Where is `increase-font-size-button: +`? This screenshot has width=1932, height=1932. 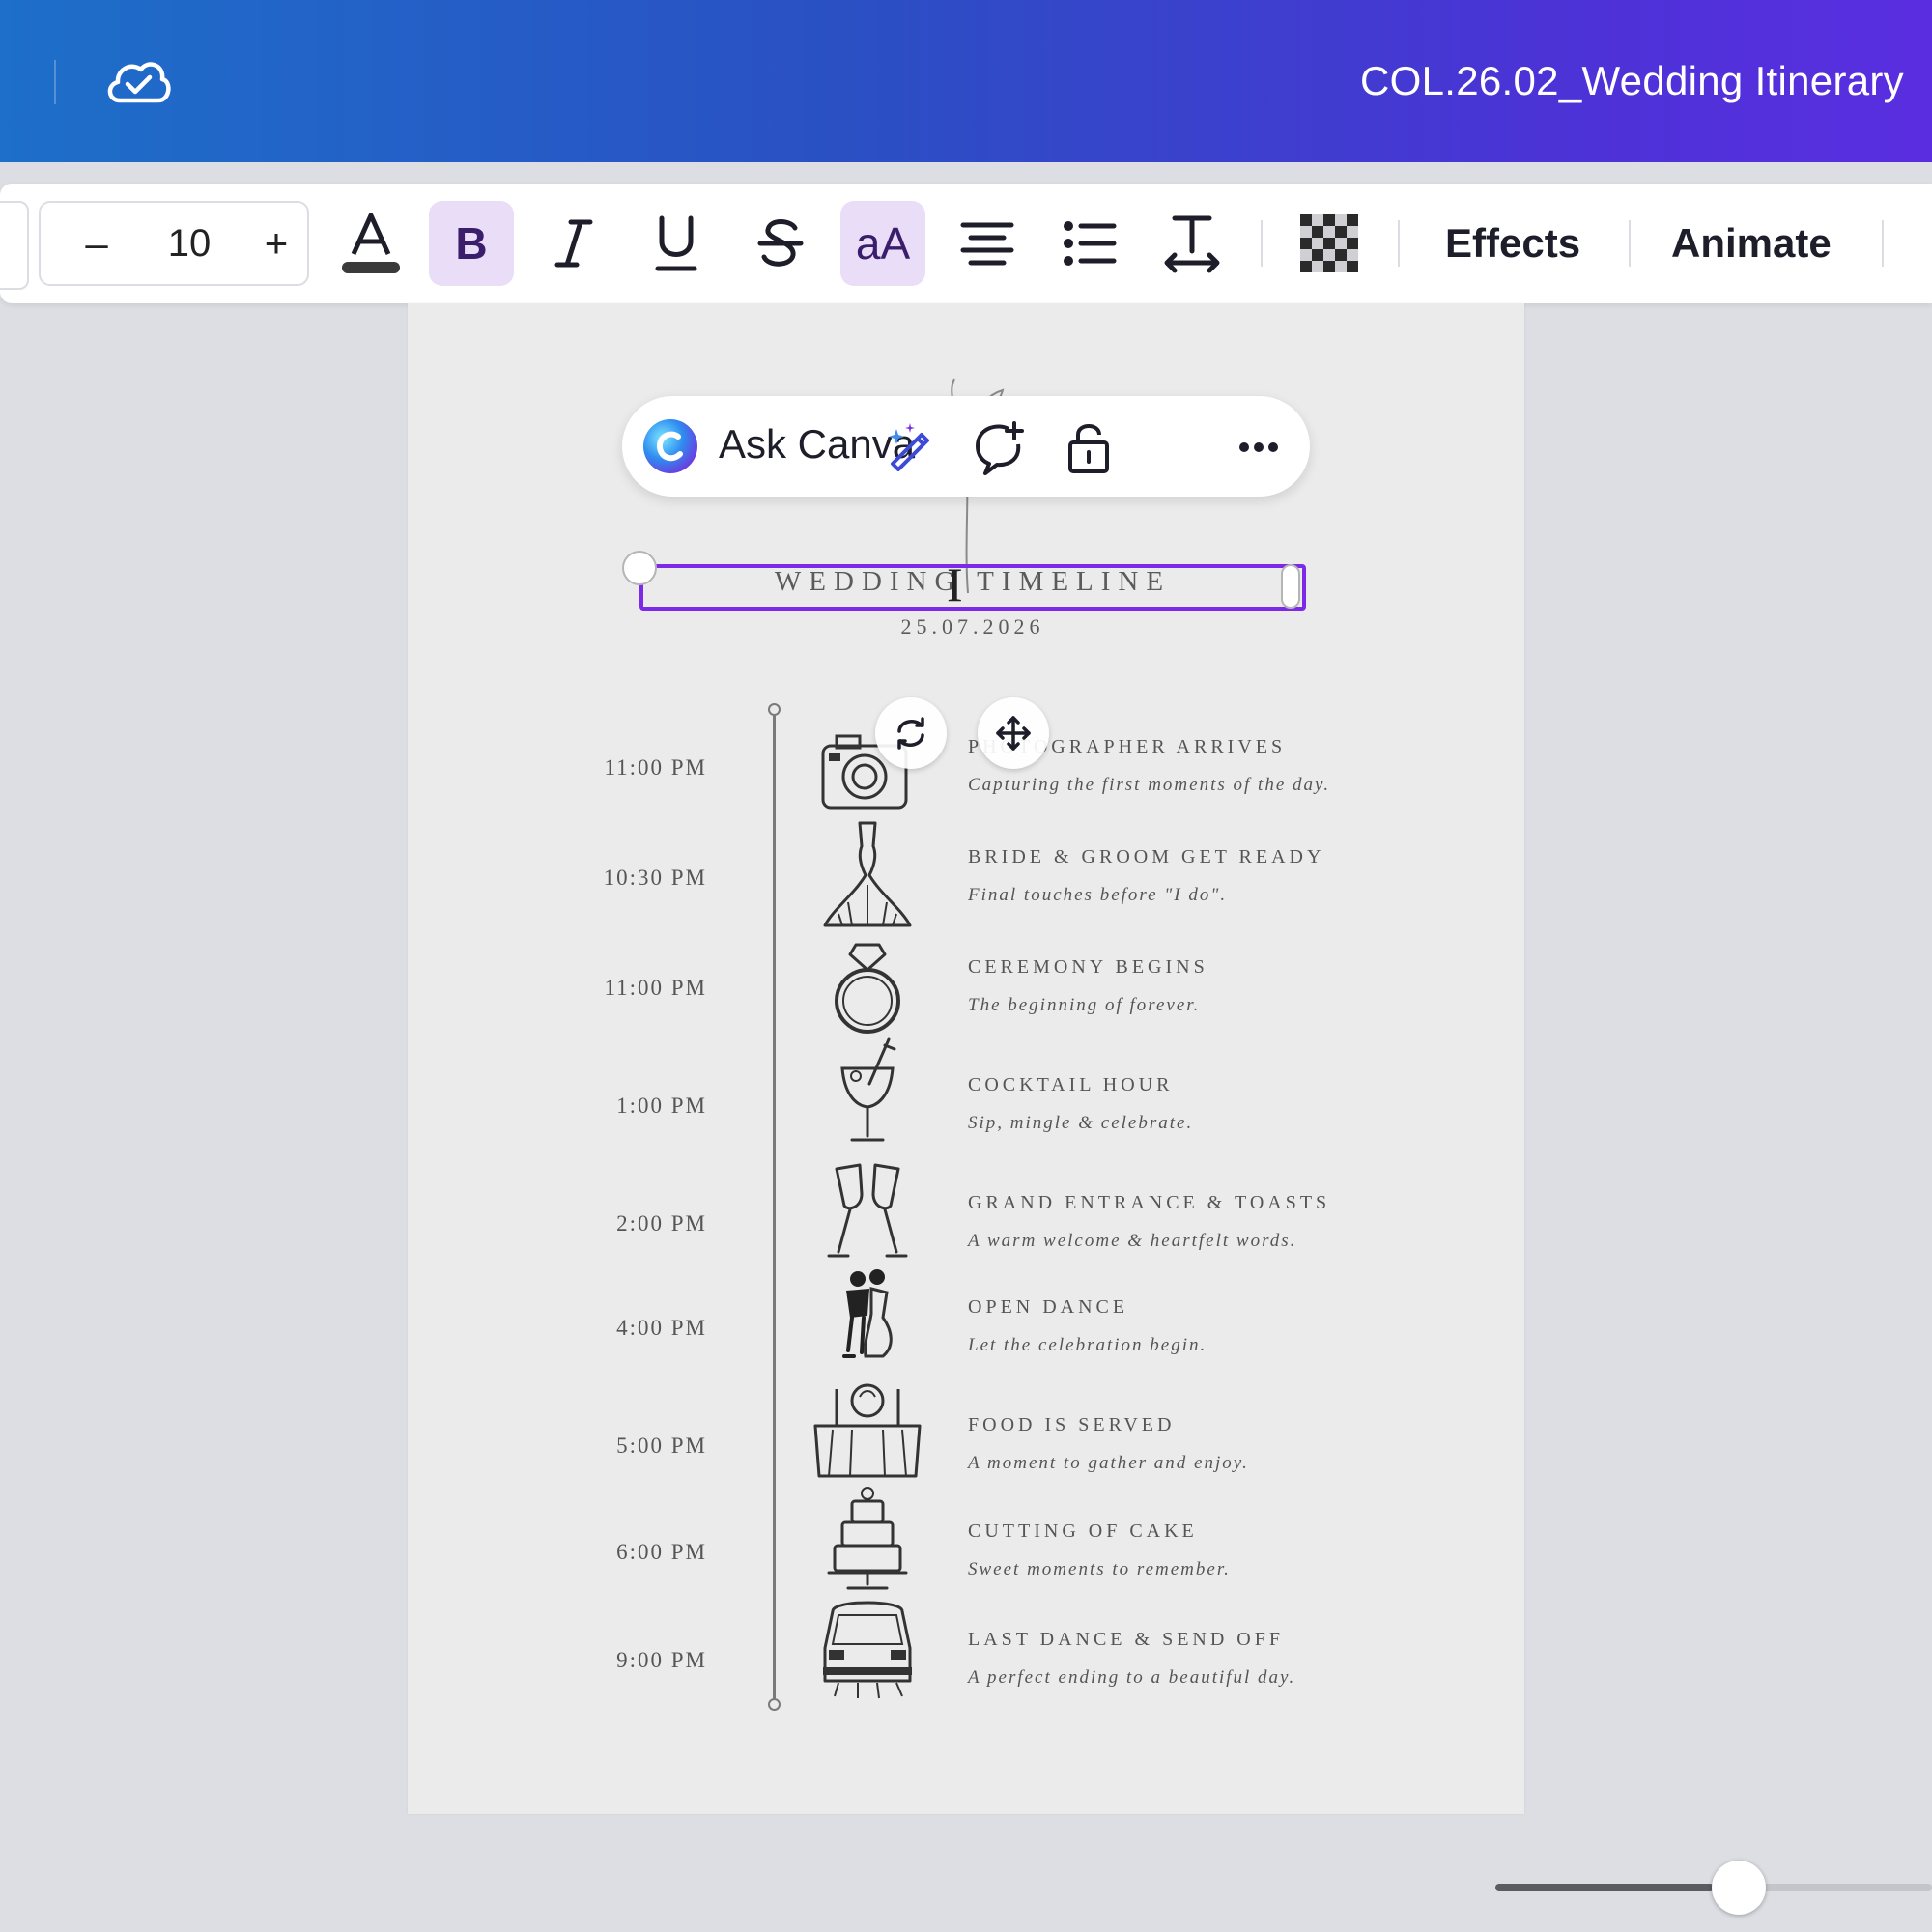
increase-font-size-button: + is located at coordinates (276, 243).